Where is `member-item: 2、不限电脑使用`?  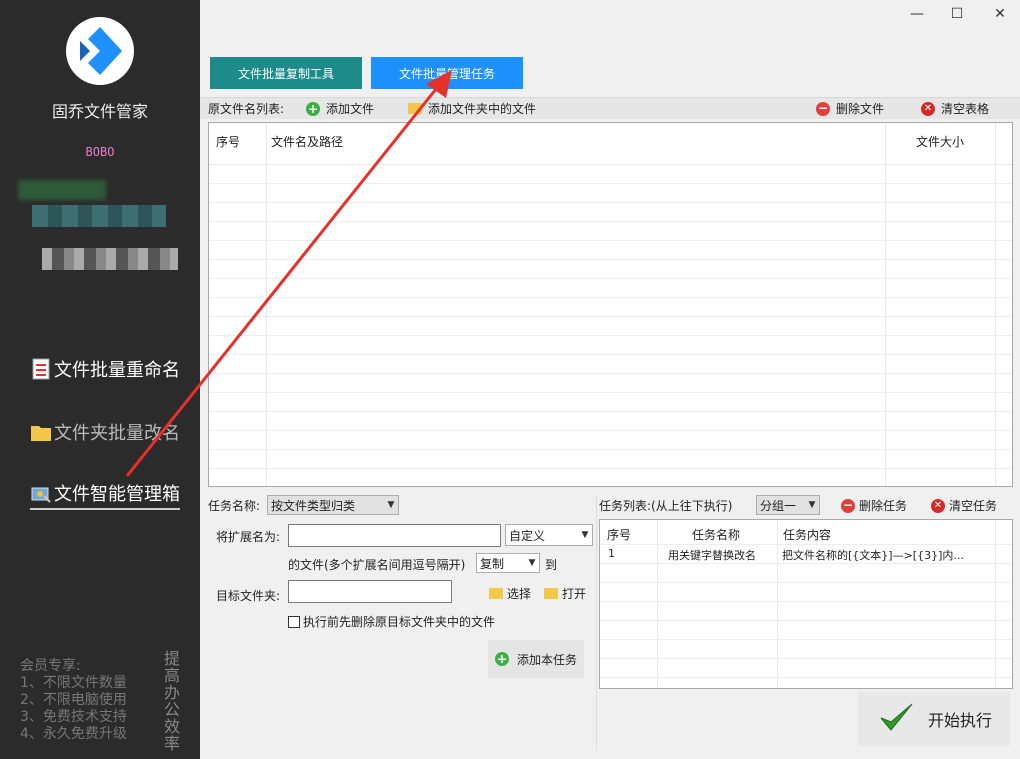
member-item: 2、不限电脑使用 is located at coordinates (73, 700).